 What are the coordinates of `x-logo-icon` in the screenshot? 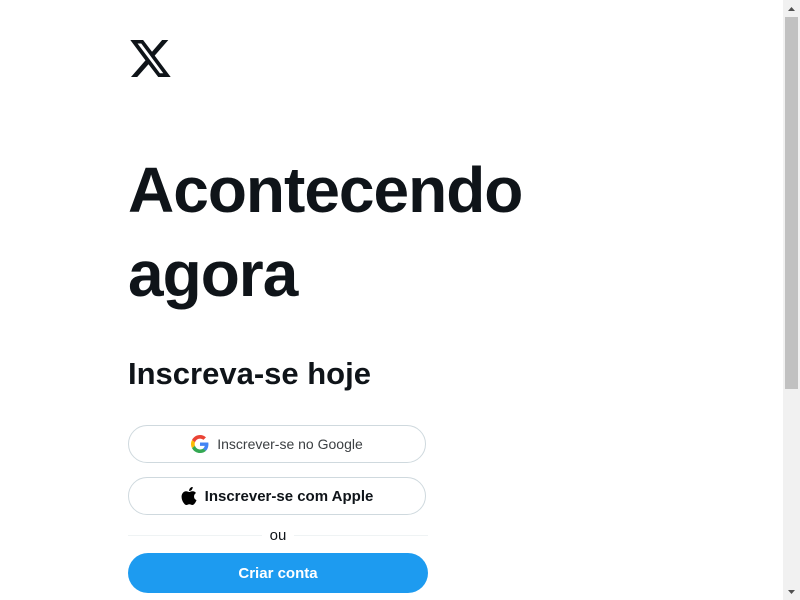 It's located at (150, 58).